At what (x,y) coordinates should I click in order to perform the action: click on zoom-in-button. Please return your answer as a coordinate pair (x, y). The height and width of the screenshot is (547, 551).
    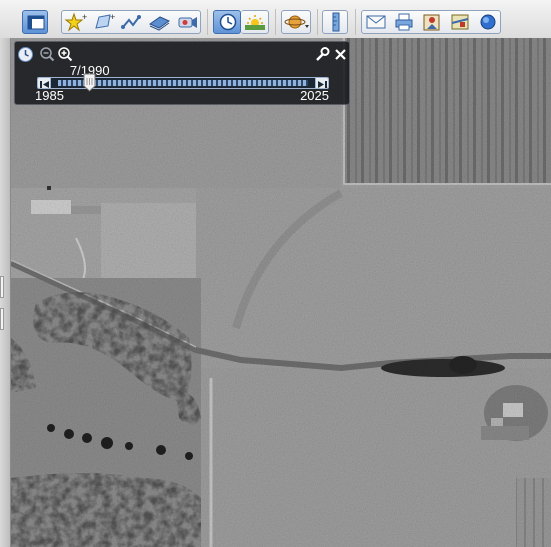
    Looking at the image, I should click on (65, 54).